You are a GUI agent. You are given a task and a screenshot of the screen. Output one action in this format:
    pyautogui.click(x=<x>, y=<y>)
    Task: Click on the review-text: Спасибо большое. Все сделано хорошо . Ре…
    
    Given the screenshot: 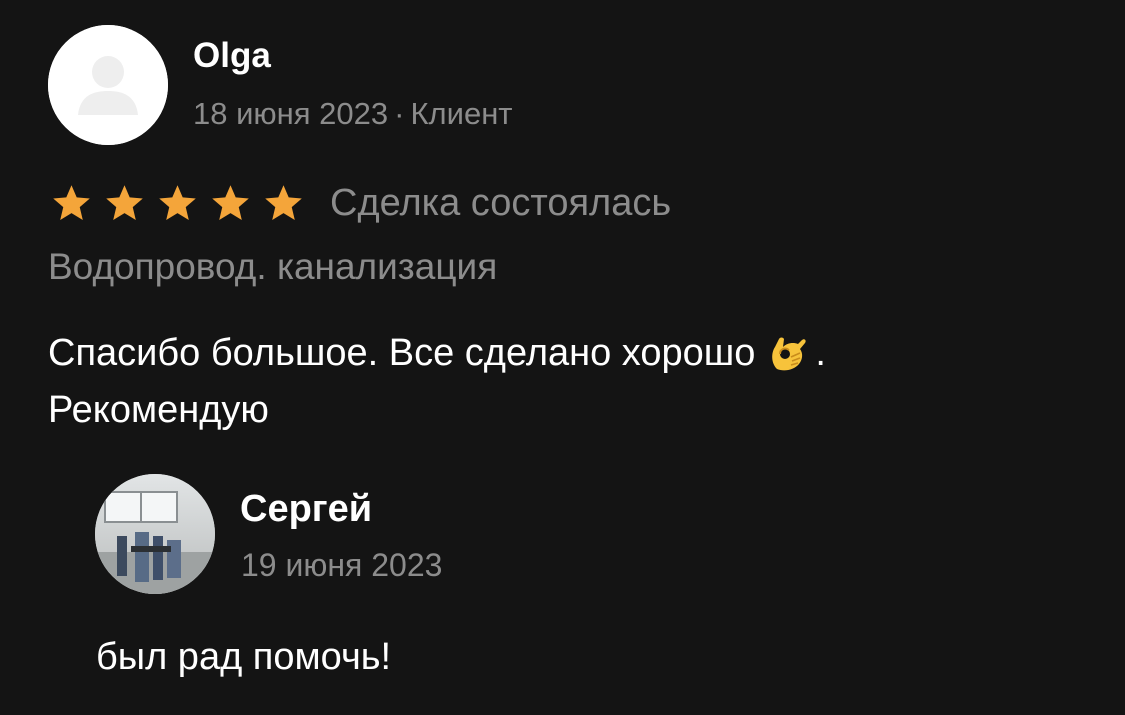 What is the action you would take?
    pyautogui.click(x=563, y=382)
    